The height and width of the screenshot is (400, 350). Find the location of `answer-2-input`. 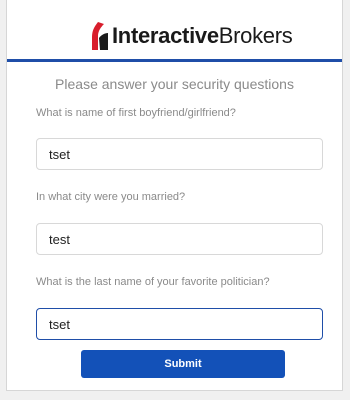

answer-2-input is located at coordinates (179, 239).